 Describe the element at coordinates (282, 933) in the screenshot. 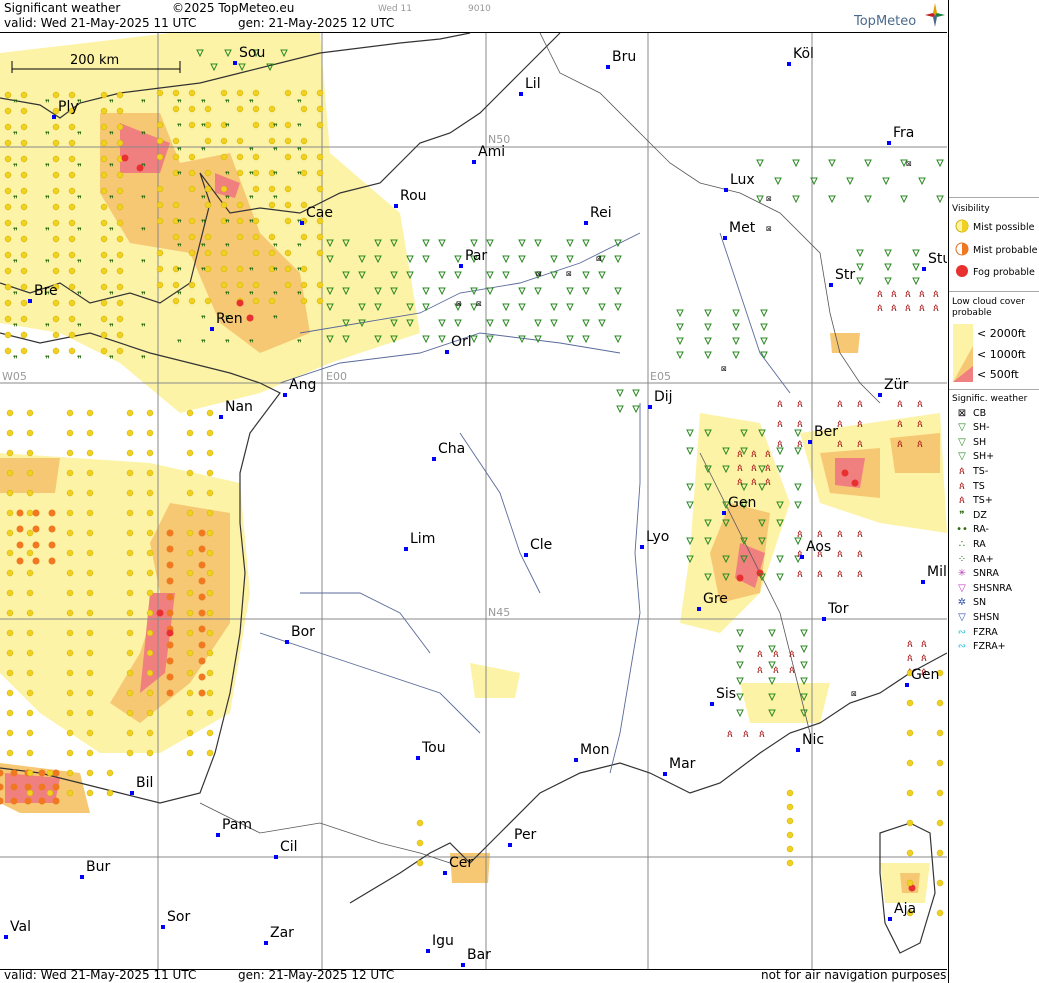

I see `city-label: Zar` at that location.